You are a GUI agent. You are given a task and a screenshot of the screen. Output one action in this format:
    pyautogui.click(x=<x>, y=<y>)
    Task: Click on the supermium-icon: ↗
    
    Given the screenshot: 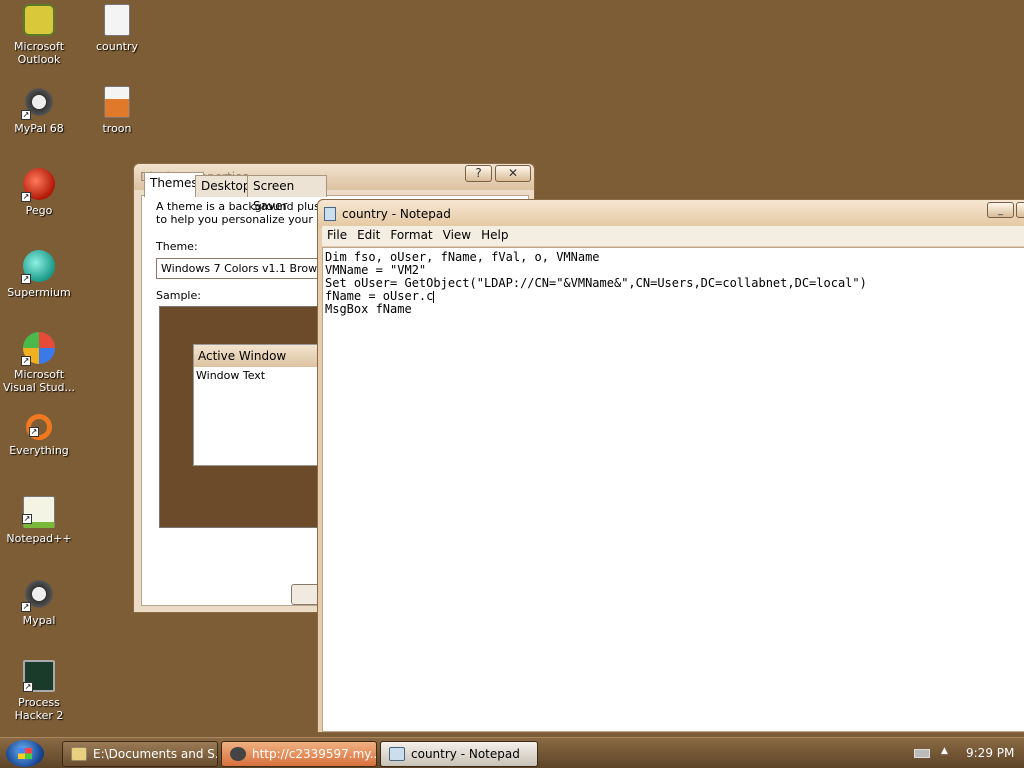 What is the action you would take?
    pyautogui.click(x=38, y=267)
    